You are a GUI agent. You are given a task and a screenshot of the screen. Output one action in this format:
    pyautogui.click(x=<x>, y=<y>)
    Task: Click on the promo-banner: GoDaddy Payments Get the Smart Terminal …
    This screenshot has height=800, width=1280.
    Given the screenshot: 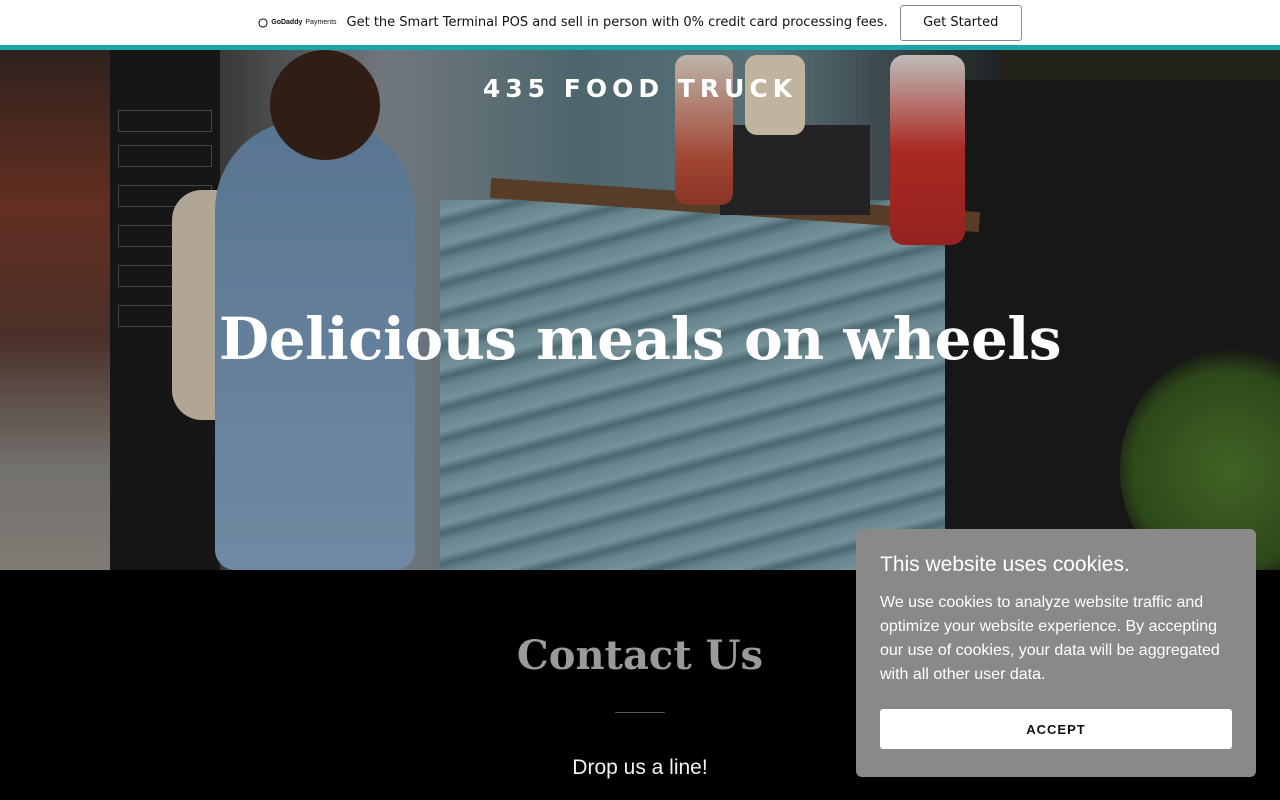 What is the action you would take?
    pyautogui.click(x=640, y=22)
    